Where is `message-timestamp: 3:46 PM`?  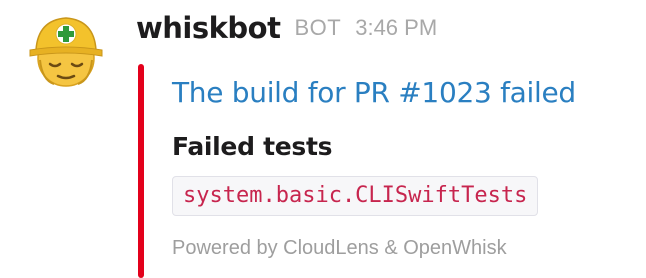
message-timestamp: 3:46 PM is located at coordinates (396, 28).